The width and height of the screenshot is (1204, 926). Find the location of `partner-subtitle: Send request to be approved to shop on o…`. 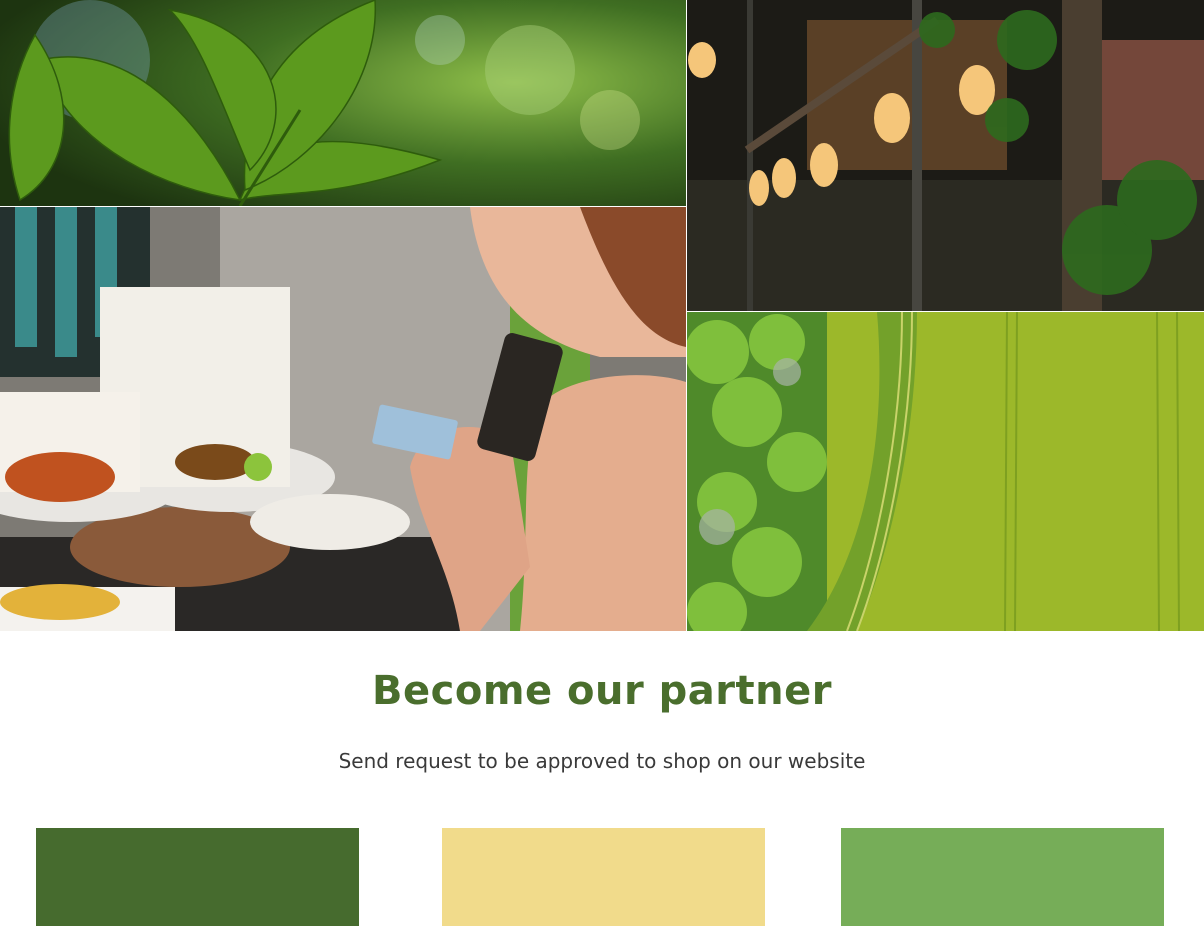

partner-subtitle: Send request to be approved to shop on o… is located at coordinates (602, 761).